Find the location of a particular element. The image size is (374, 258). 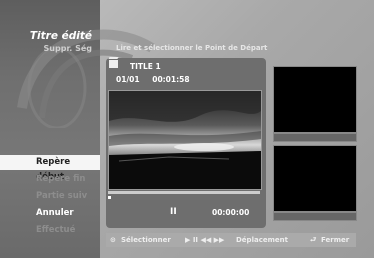

return-icon: ⮐ is located at coordinates (313, 240).